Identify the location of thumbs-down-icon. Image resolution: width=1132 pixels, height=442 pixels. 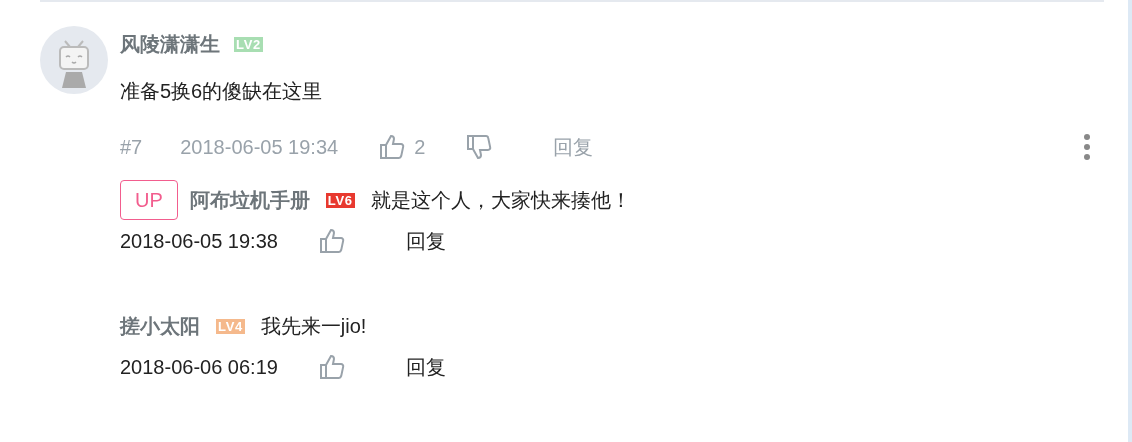
(479, 147).